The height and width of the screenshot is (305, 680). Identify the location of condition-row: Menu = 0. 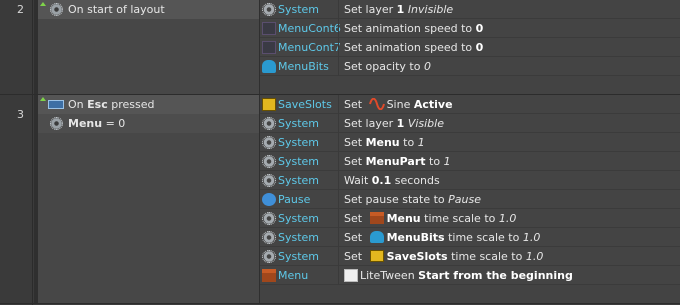
(148, 123).